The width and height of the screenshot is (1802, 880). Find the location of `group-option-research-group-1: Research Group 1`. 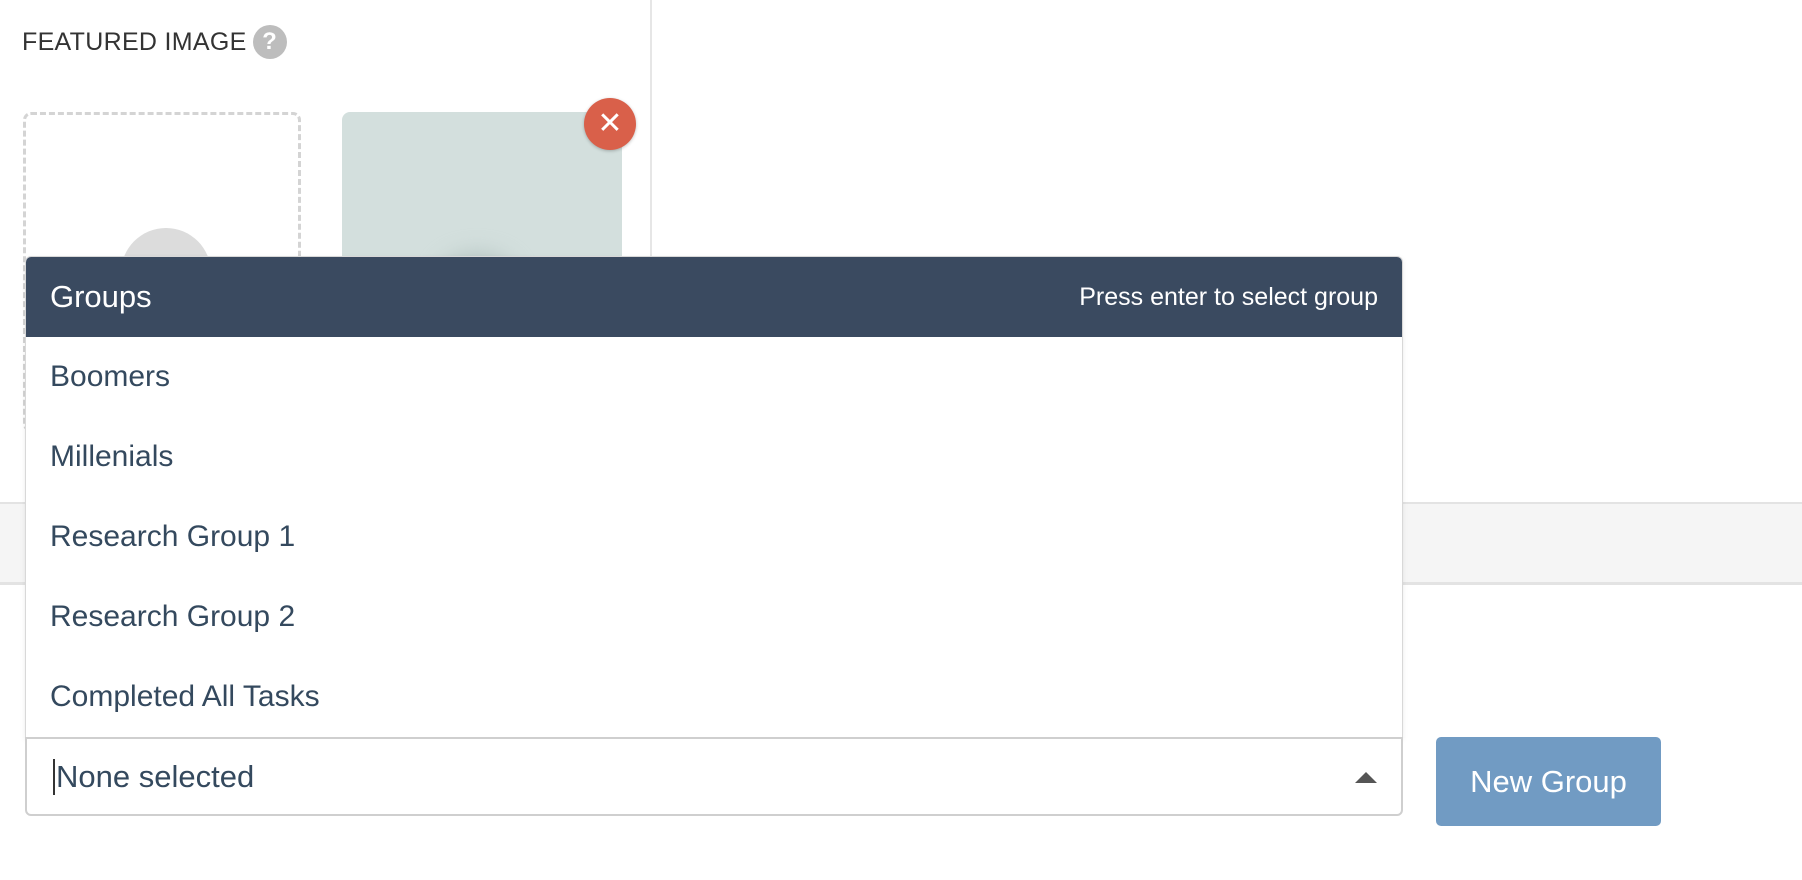

group-option-research-group-1: Research Group 1 is located at coordinates (714, 537).